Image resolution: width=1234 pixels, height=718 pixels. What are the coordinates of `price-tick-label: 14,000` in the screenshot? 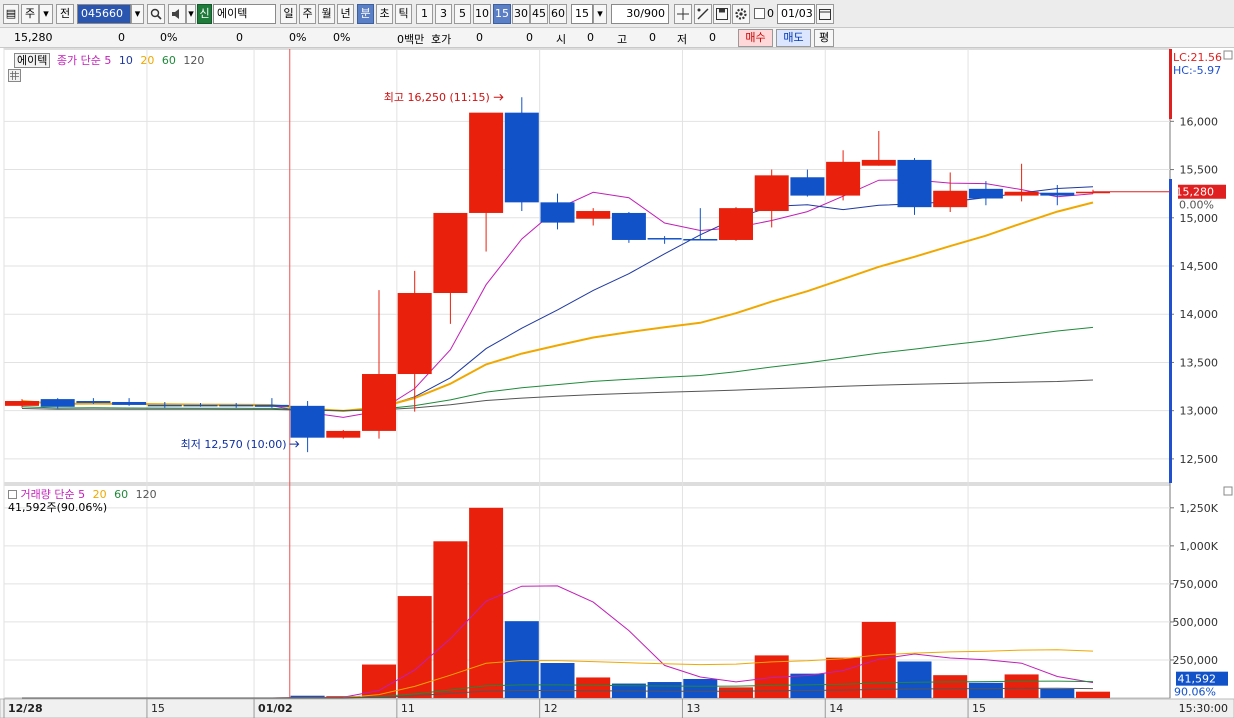 It's located at (1199, 314).